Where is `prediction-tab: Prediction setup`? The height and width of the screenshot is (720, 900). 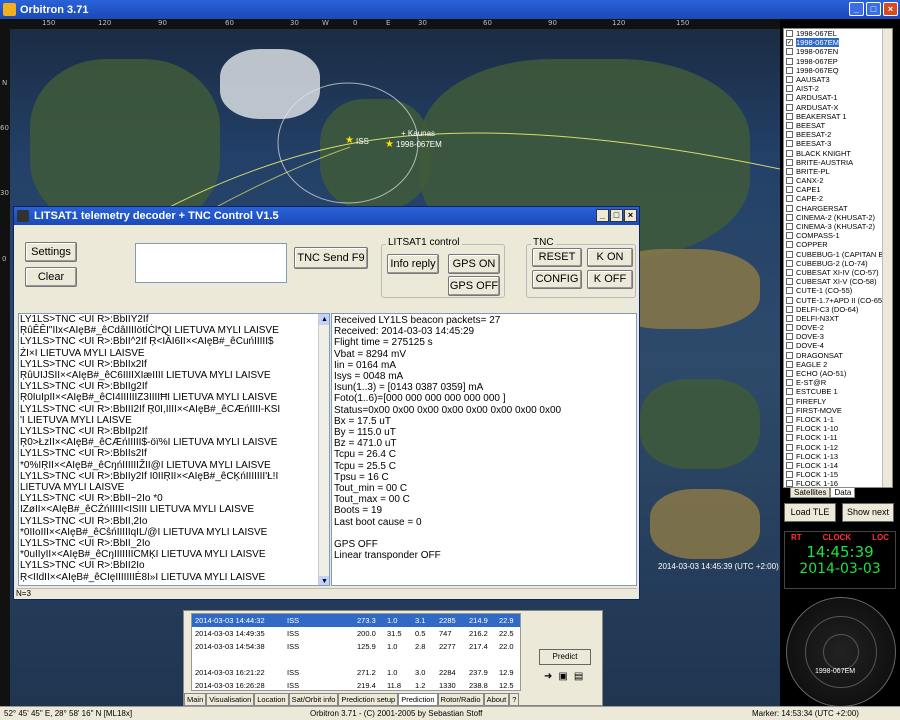
prediction-tab: Prediction setup is located at coordinates (368, 699).